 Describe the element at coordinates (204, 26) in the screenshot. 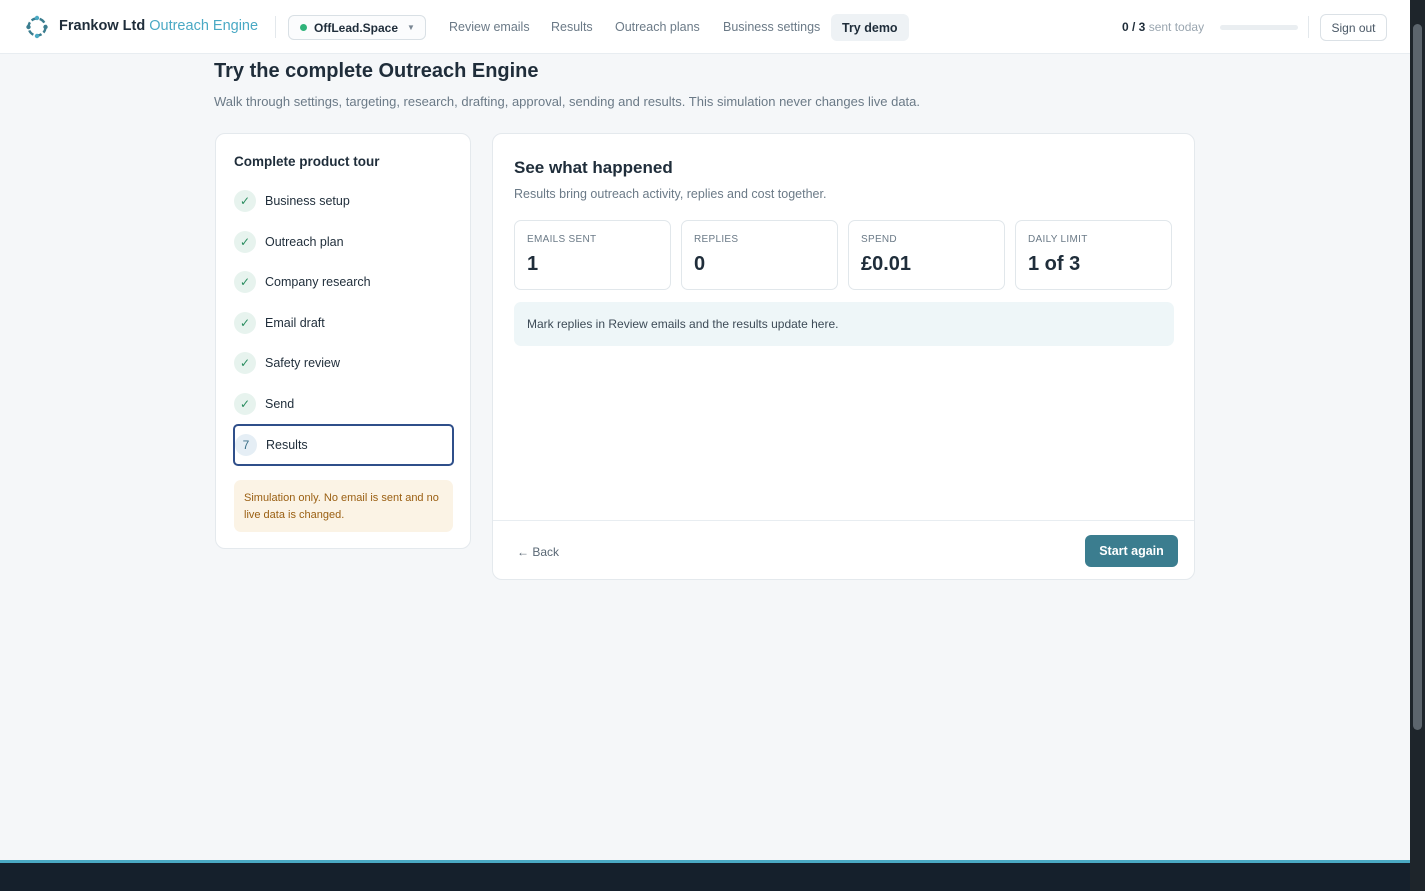

I see `brand-product: Outreach Engine` at that location.